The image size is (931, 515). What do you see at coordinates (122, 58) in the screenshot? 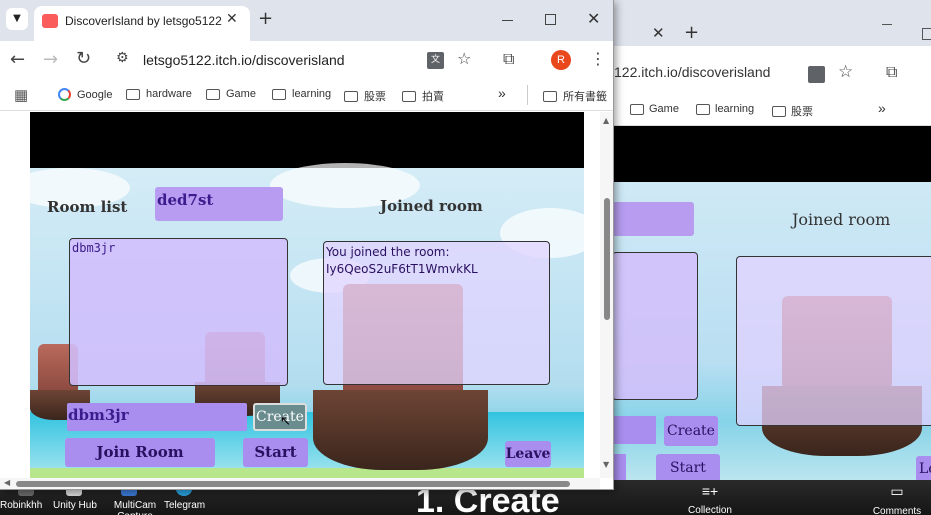
I see `site-info-icon: ⚙` at bounding box center [122, 58].